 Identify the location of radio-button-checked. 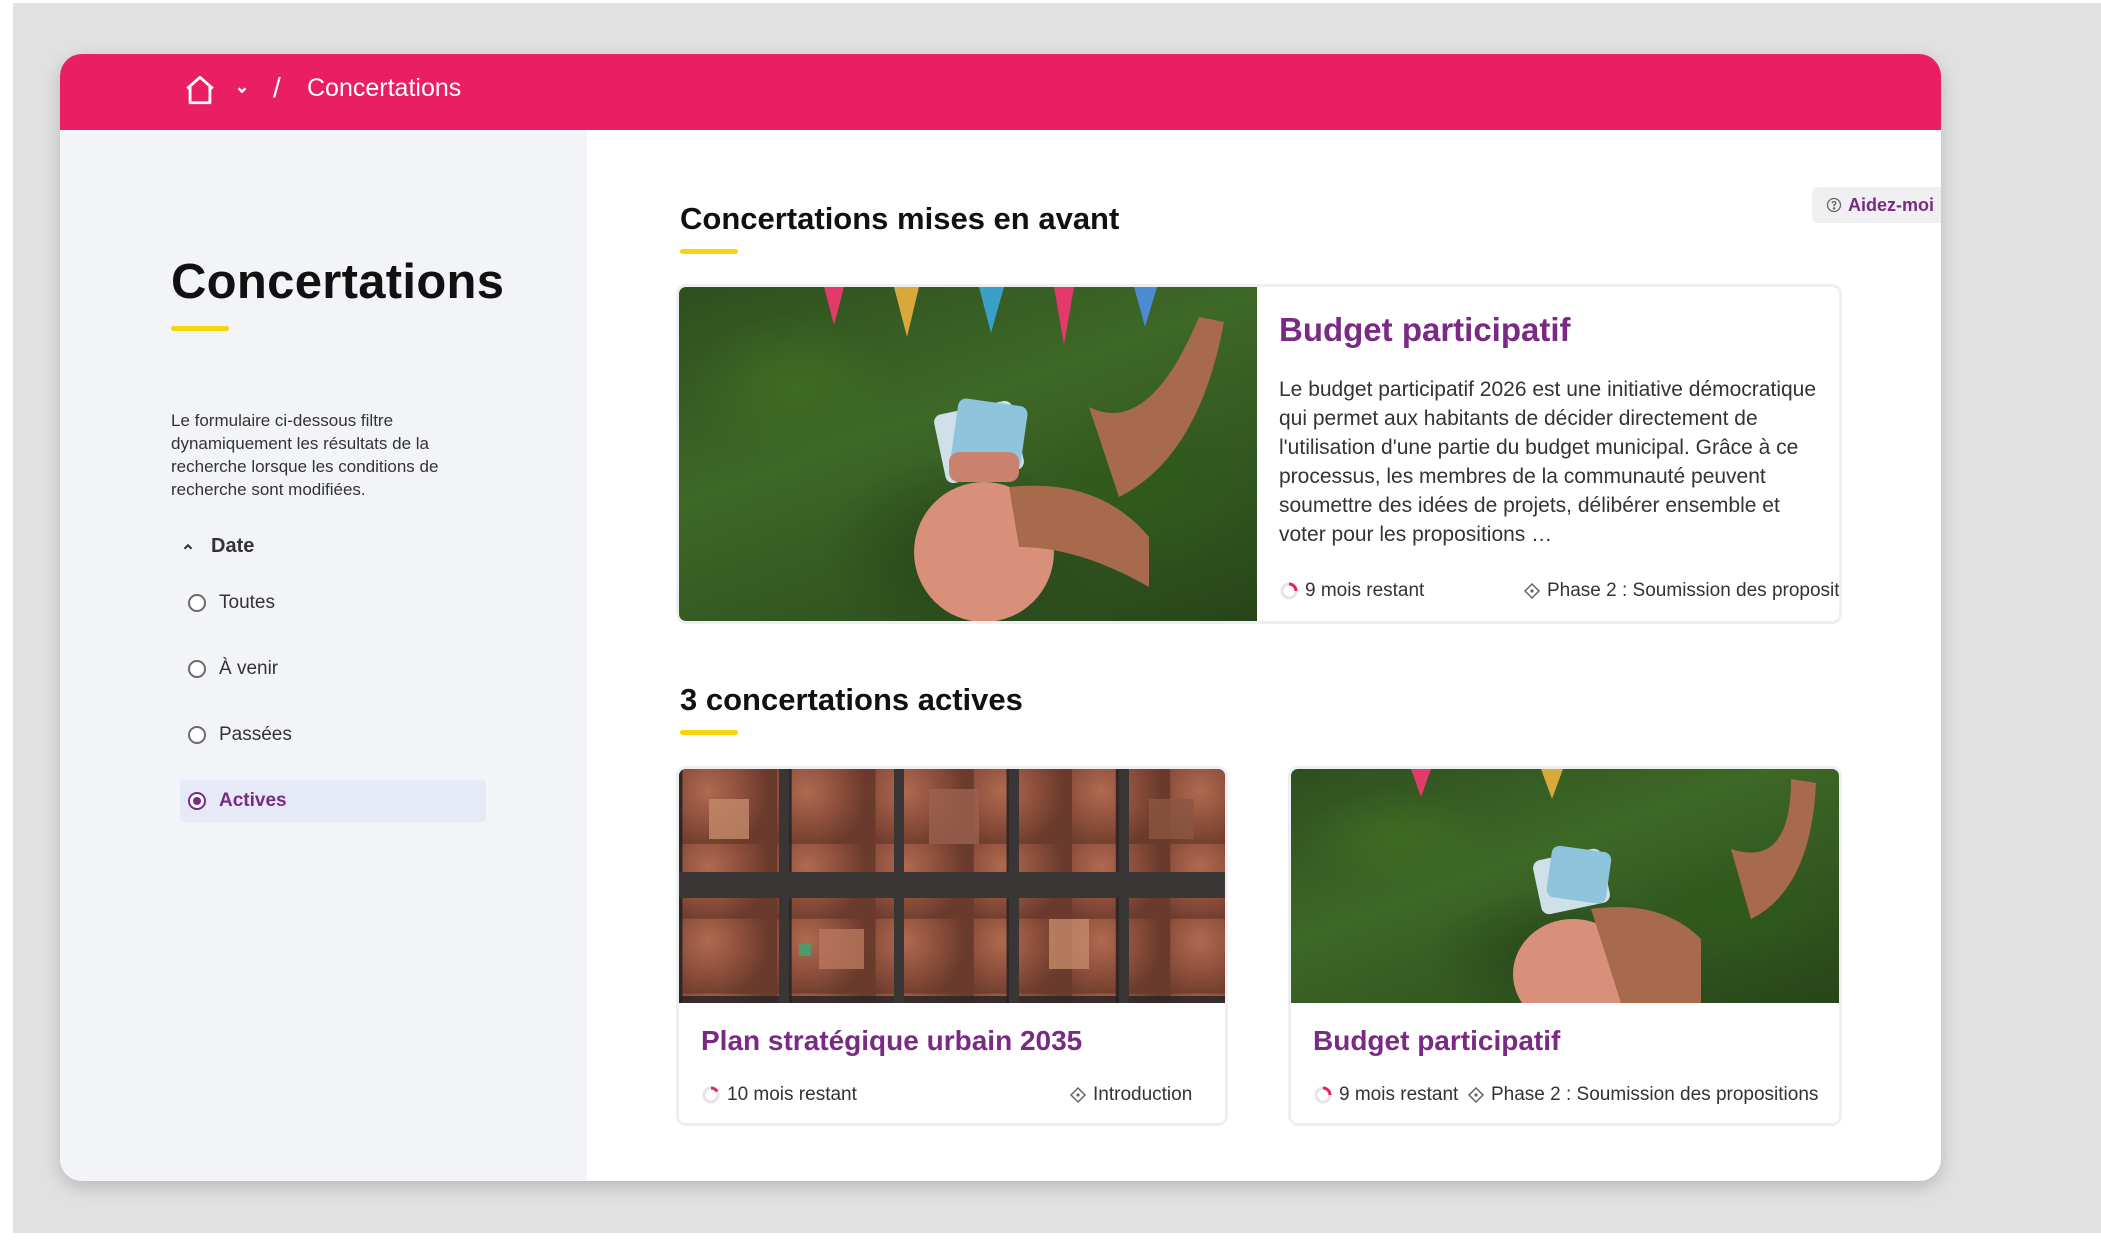
(197, 801).